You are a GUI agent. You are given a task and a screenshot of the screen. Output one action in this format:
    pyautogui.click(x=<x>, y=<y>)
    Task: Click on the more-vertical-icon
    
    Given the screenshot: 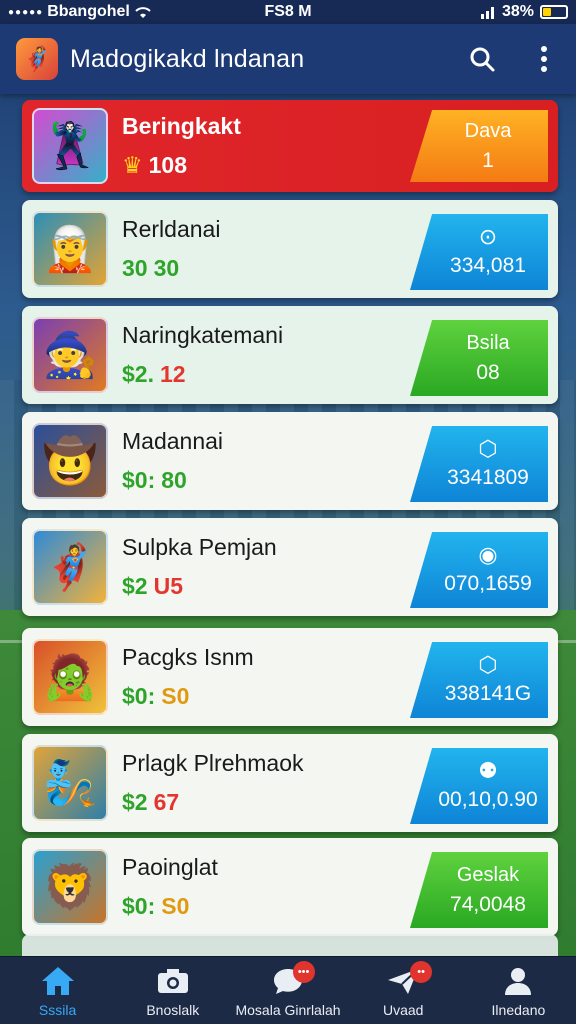 What is the action you would take?
    pyautogui.click(x=544, y=59)
    